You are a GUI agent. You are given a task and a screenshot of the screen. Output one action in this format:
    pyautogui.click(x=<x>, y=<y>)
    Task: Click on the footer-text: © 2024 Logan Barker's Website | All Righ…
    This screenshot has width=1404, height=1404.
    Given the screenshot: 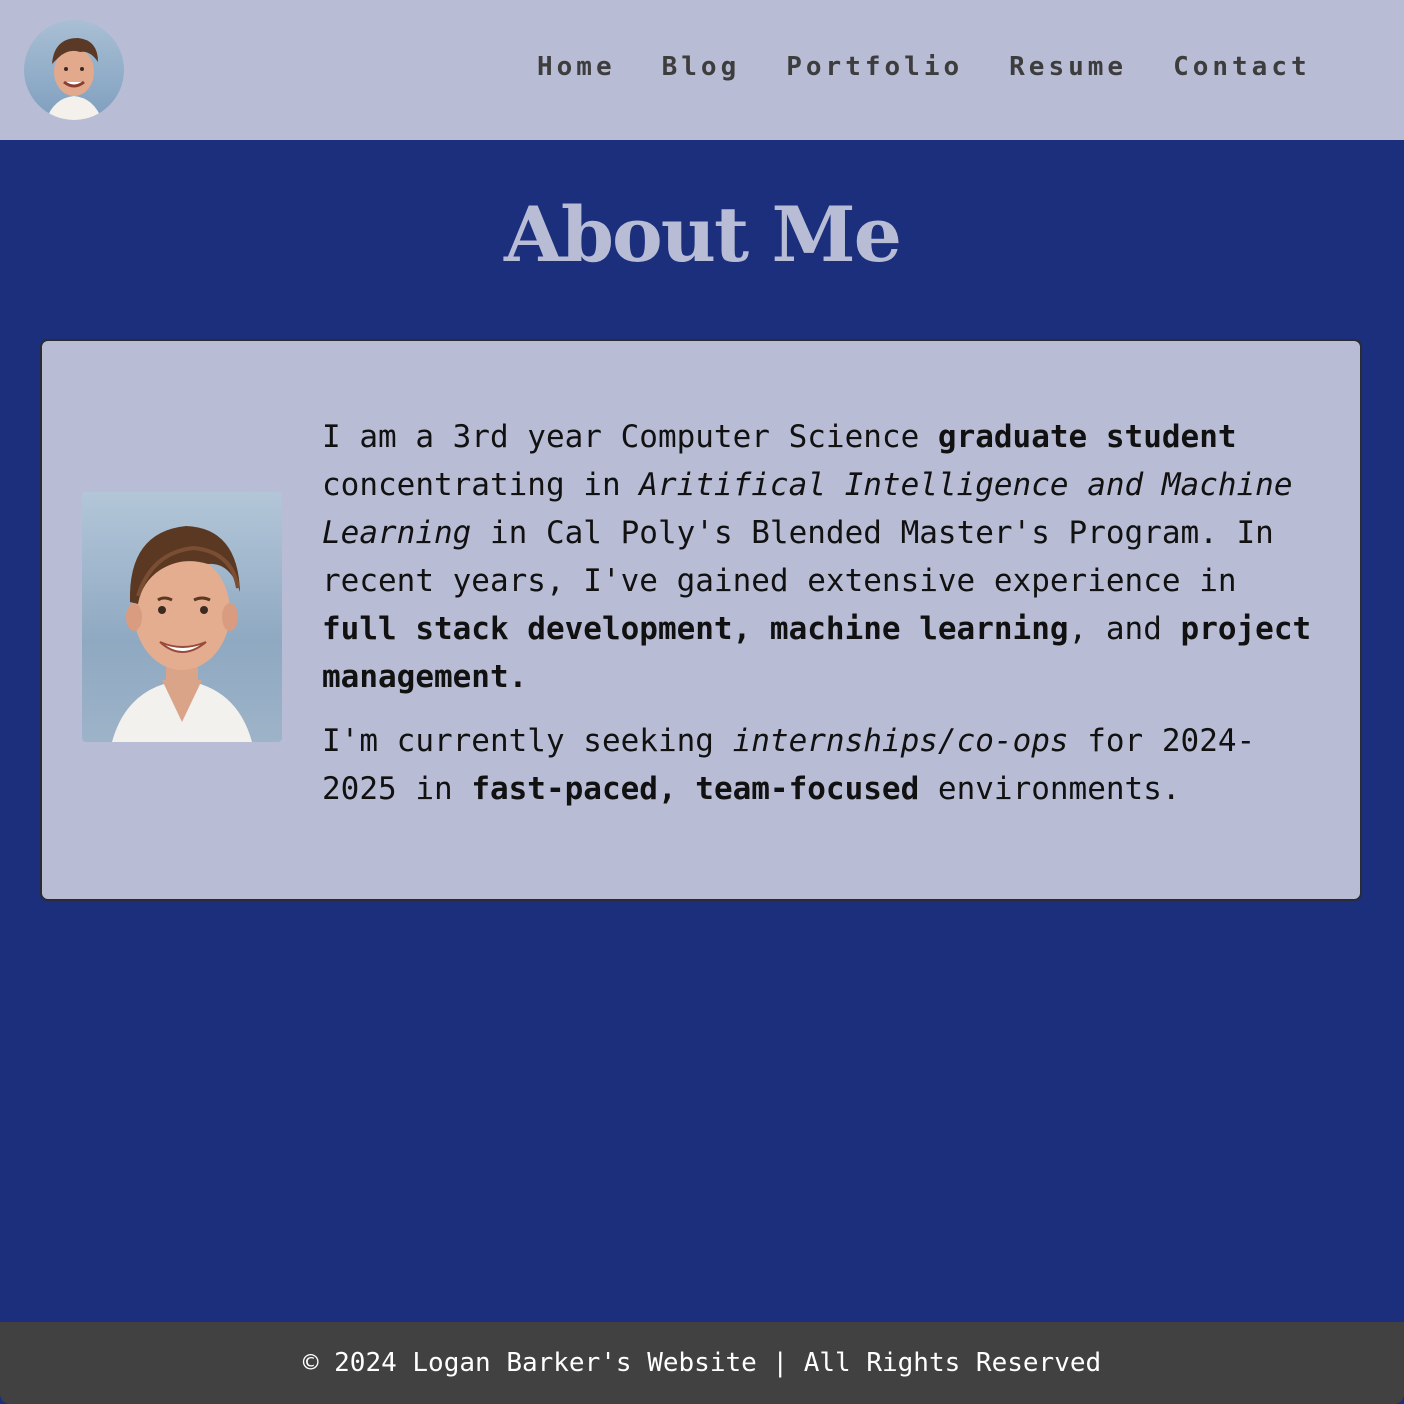 What is the action you would take?
    pyautogui.click(x=702, y=1363)
    